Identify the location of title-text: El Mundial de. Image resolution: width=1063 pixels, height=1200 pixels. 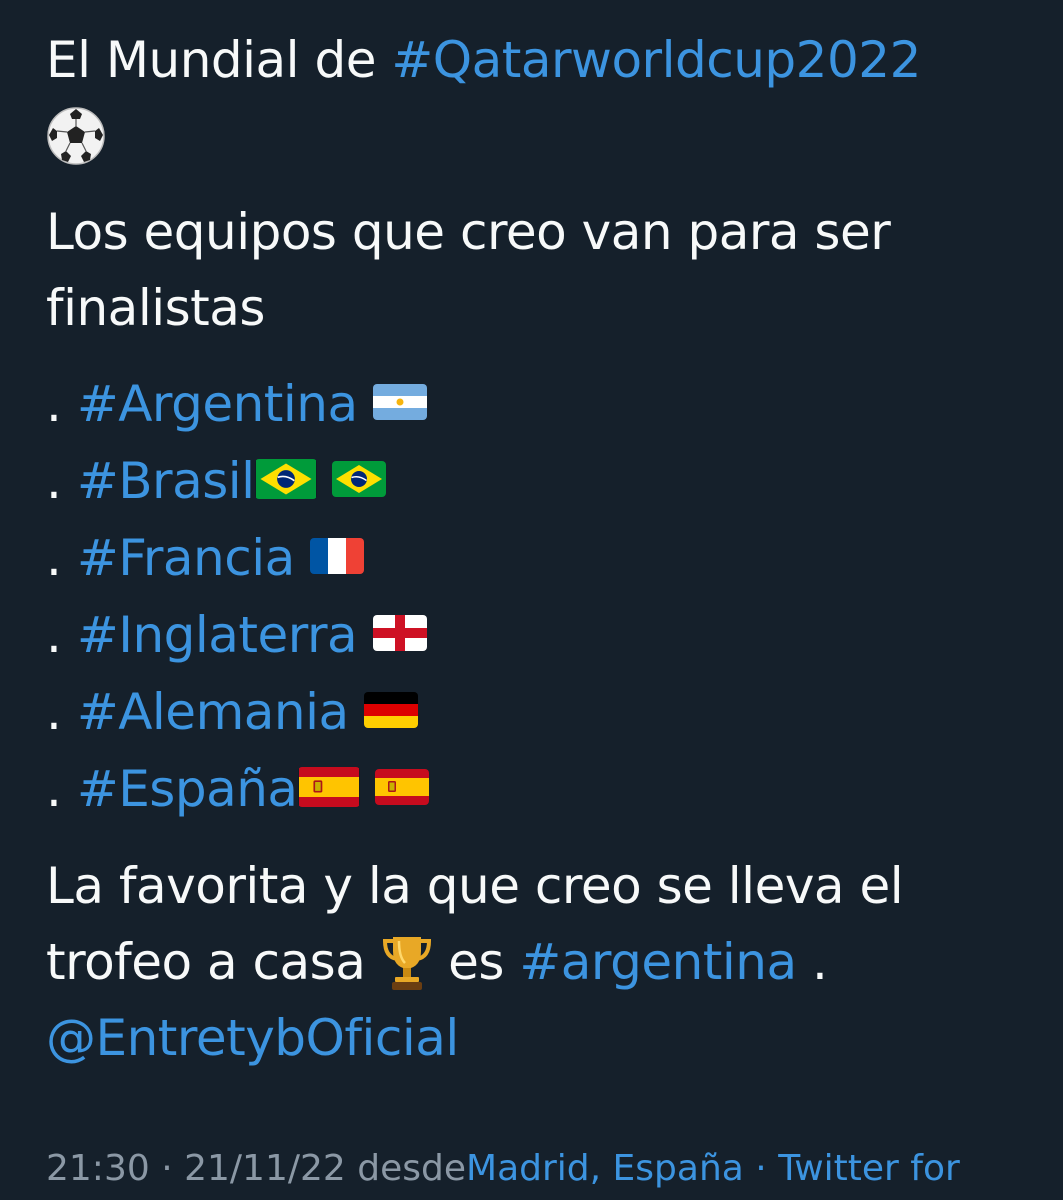
(211, 60).